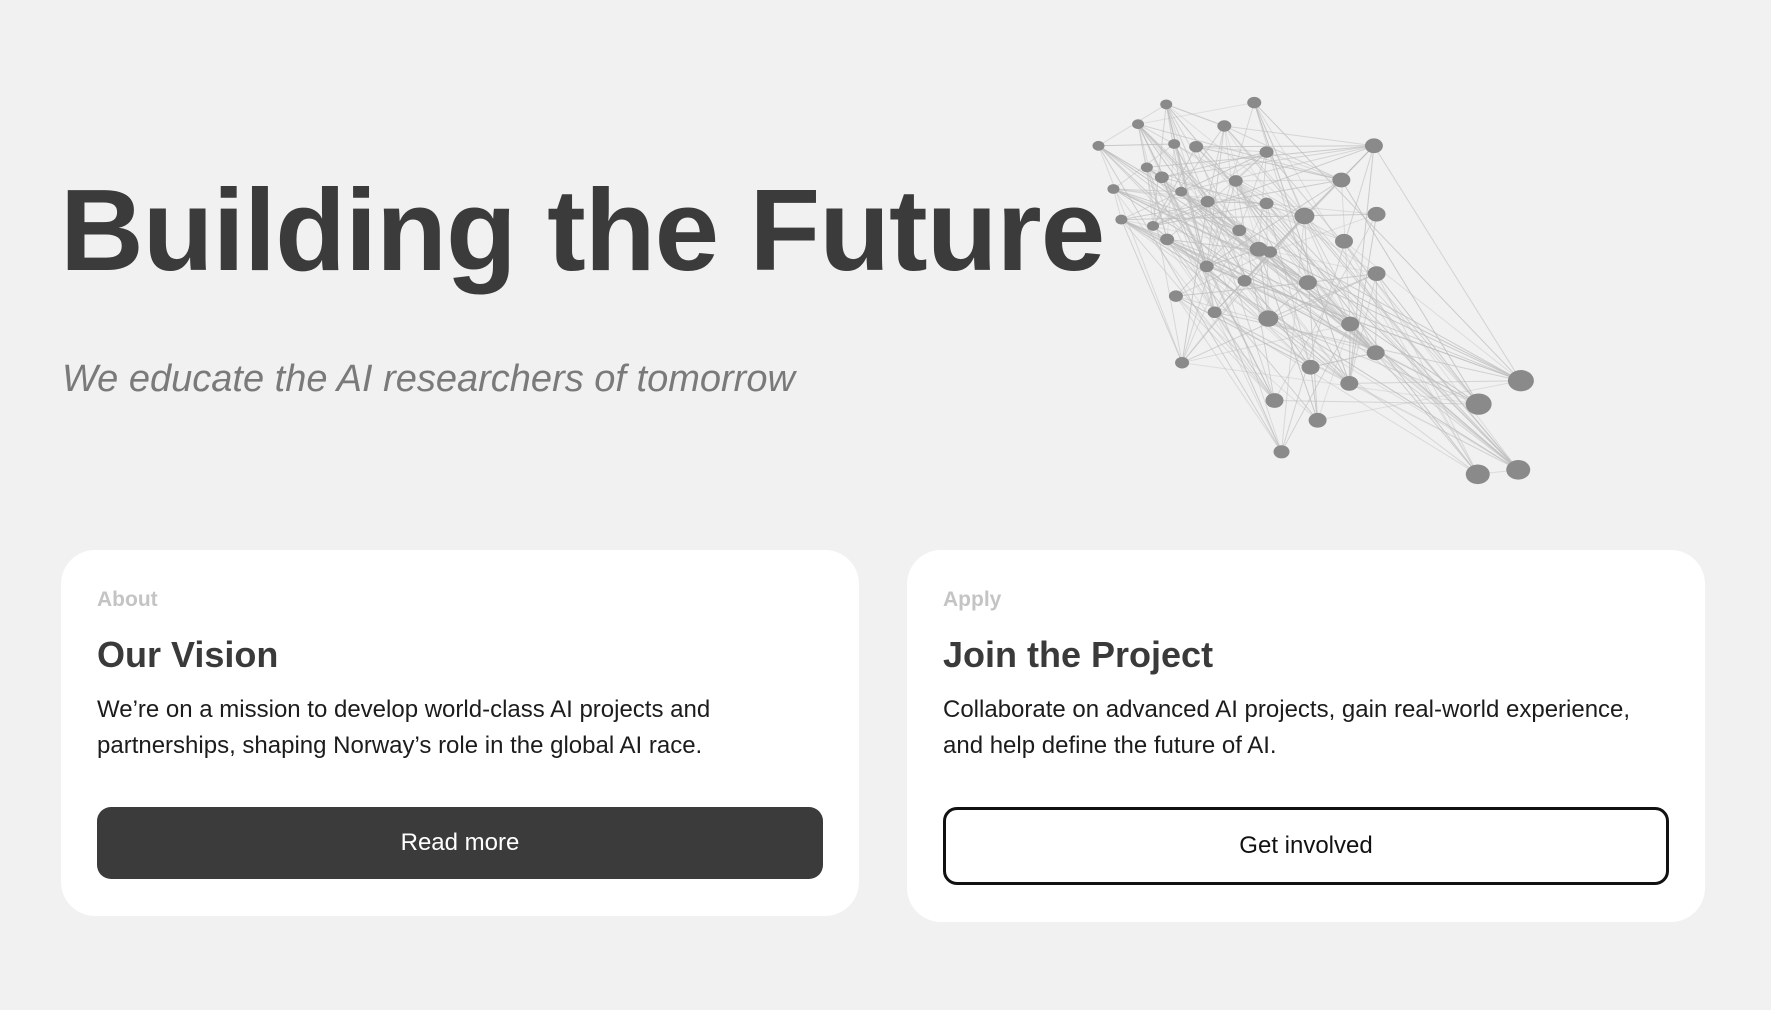  What do you see at coordinates (1306, 846) in the screenshot?
I see `get-involved-button: Get involved` at bounding box center [1306, 846].